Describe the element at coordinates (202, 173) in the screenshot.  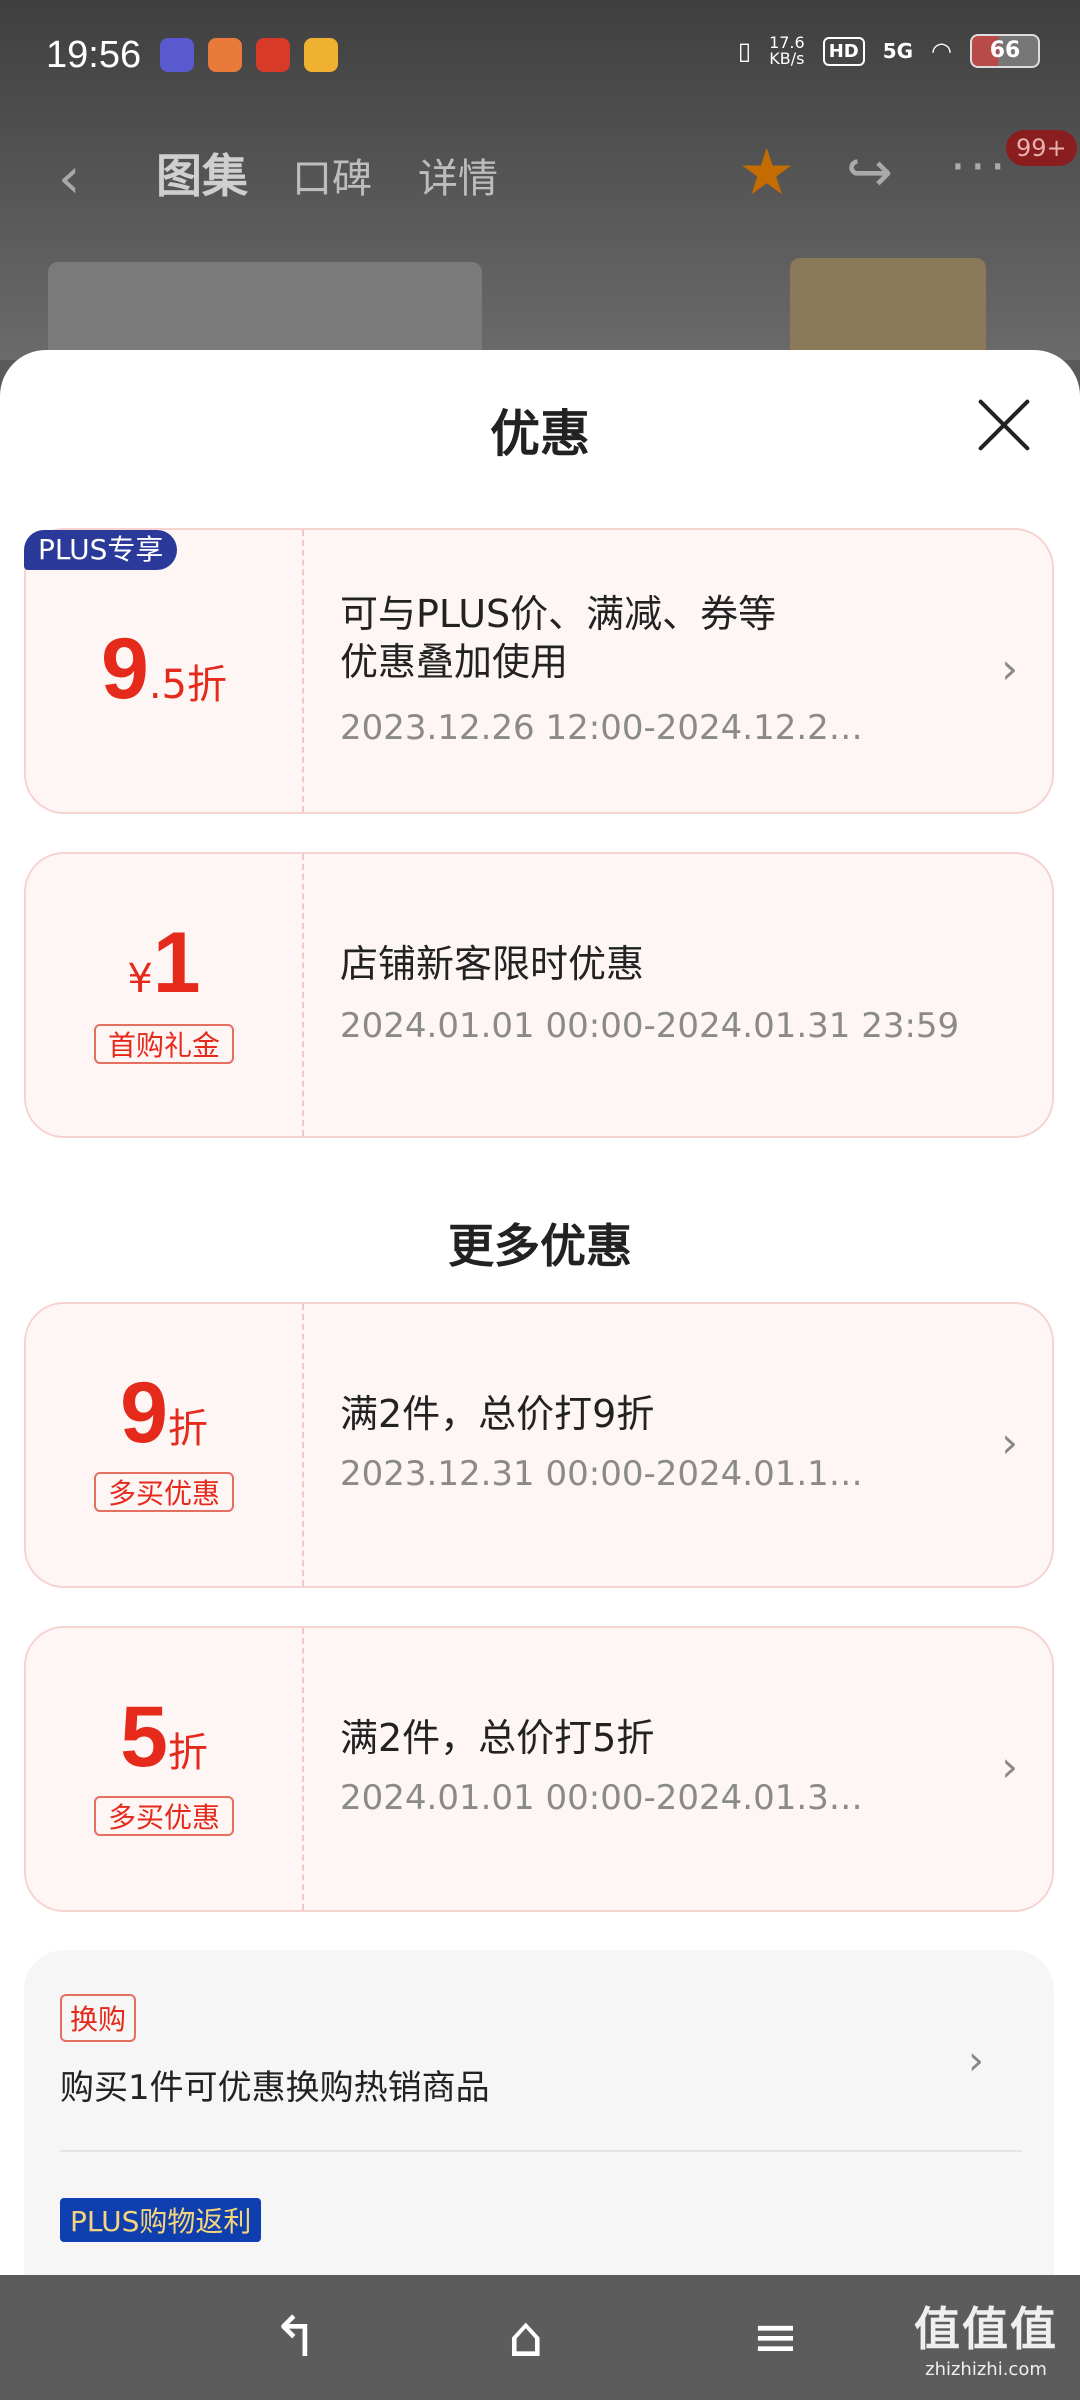
I see `tab-gallery: 图集` at that location.